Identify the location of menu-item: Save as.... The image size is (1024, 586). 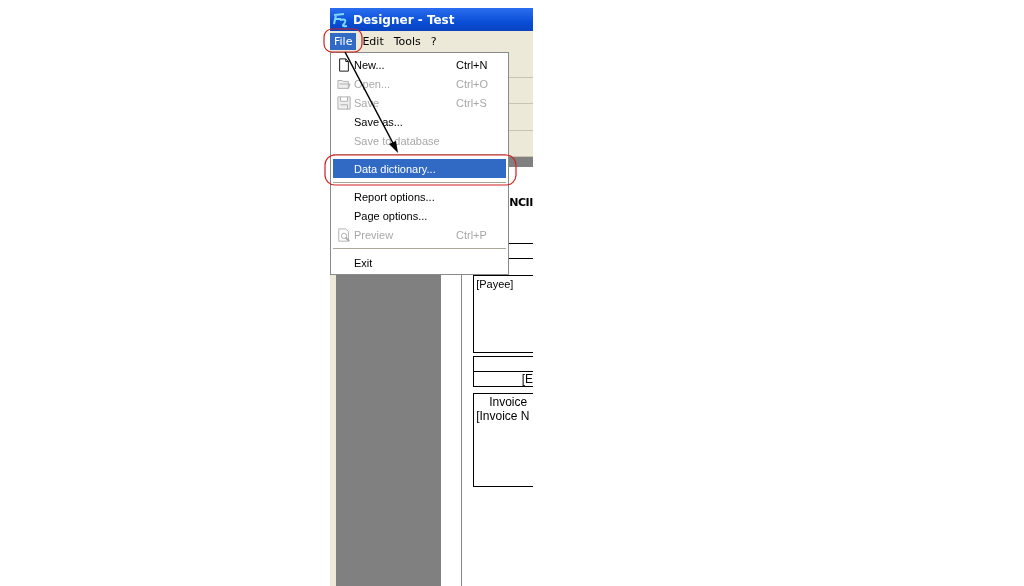
(419, 121).